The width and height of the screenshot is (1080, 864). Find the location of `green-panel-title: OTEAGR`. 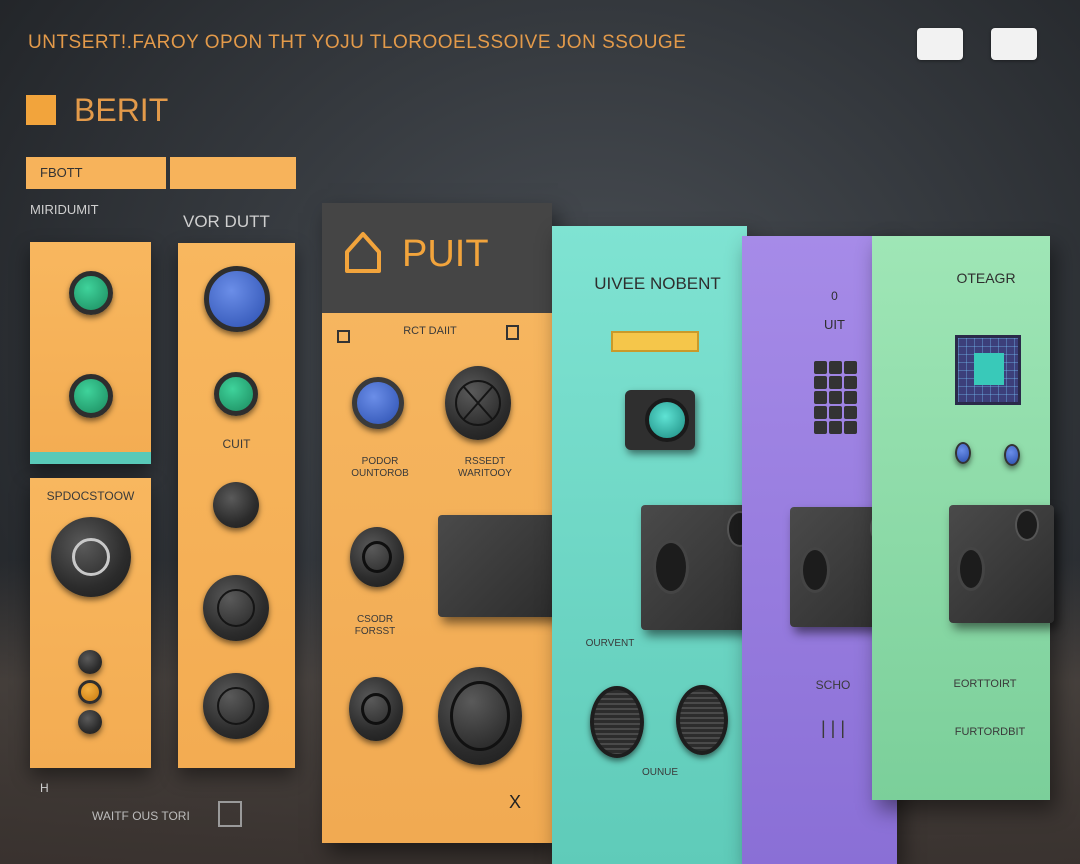

green-panel-title: OTEAGR is located at coordinates (986, 278).